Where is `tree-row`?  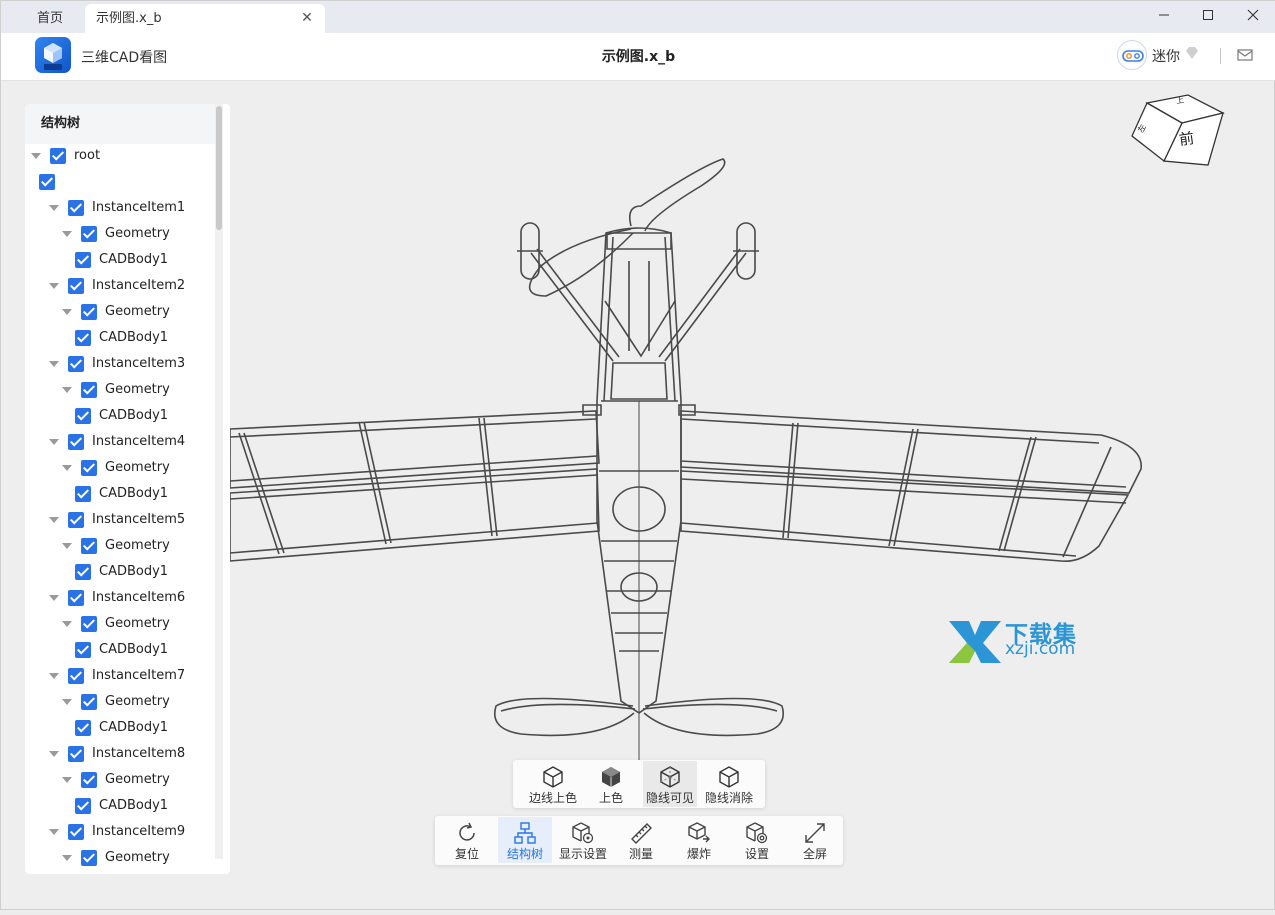 tree-row is located at coordinates (51, 182).